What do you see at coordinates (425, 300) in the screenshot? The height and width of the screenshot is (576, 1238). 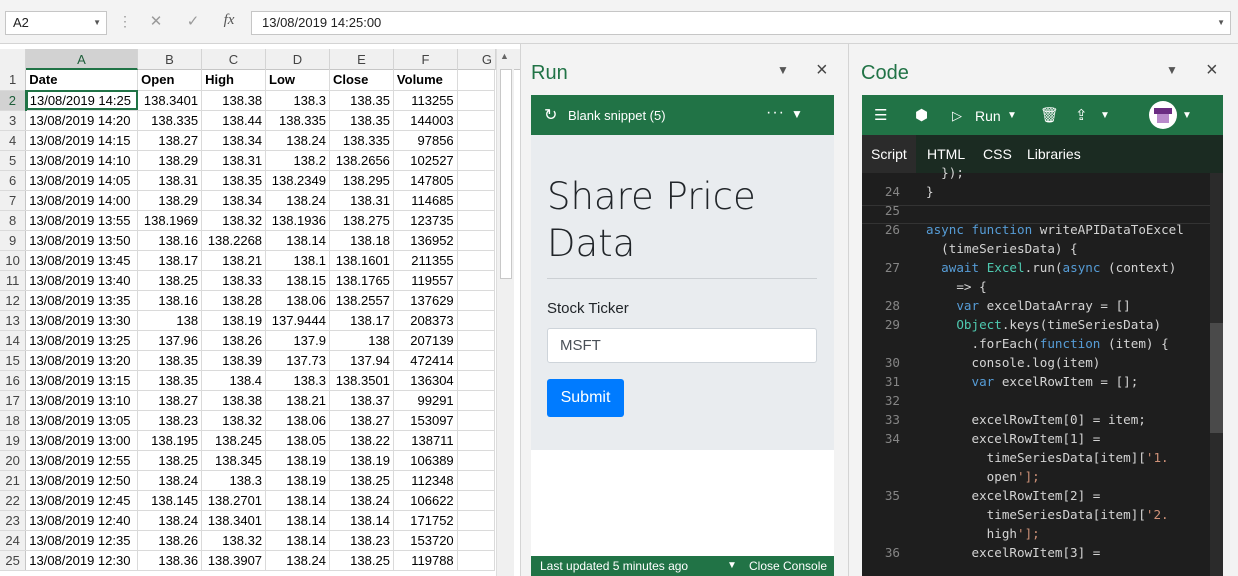 I see `cell: 137629` at bounding box center [425, 300].